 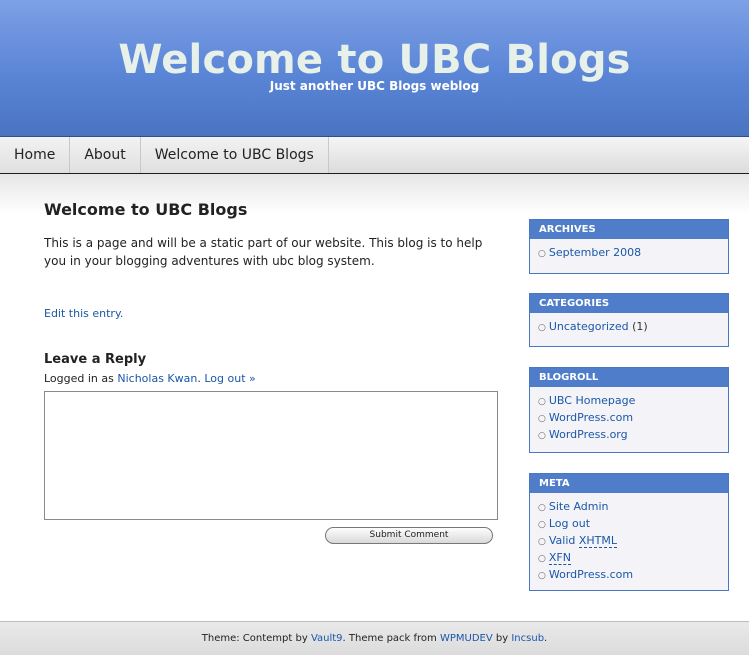 I want to click on meta-link-wordpress-com: WordPress.com, so click(x=591, y=574).